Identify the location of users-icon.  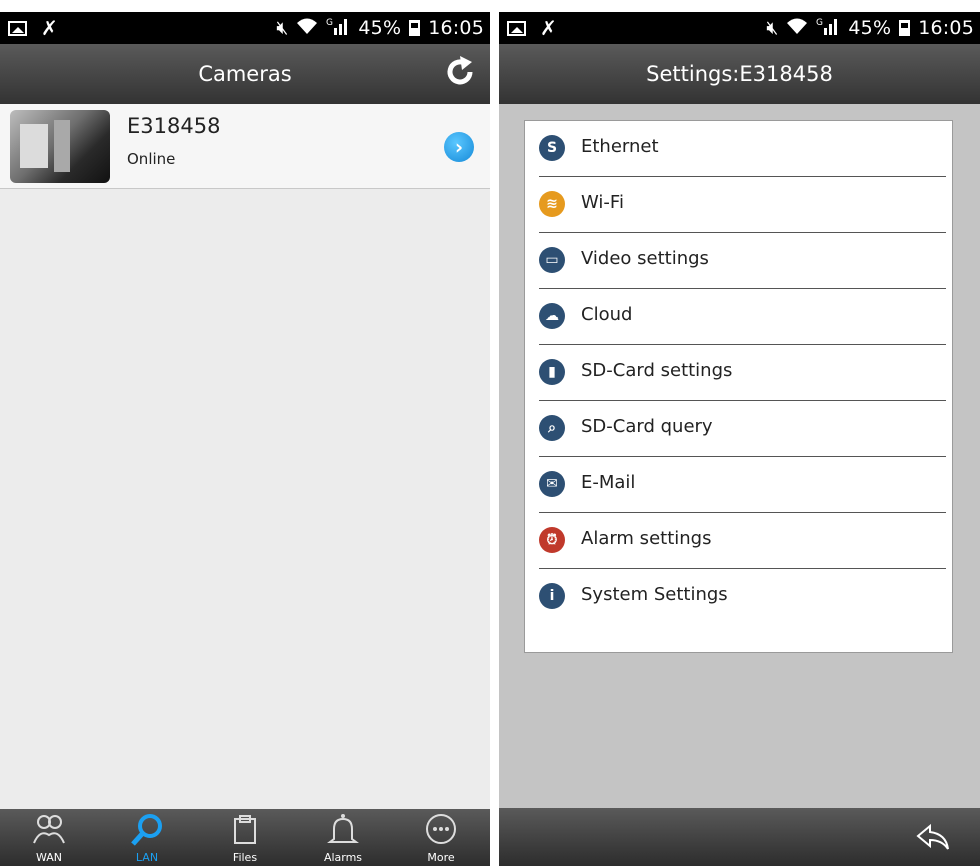
(49, 829).